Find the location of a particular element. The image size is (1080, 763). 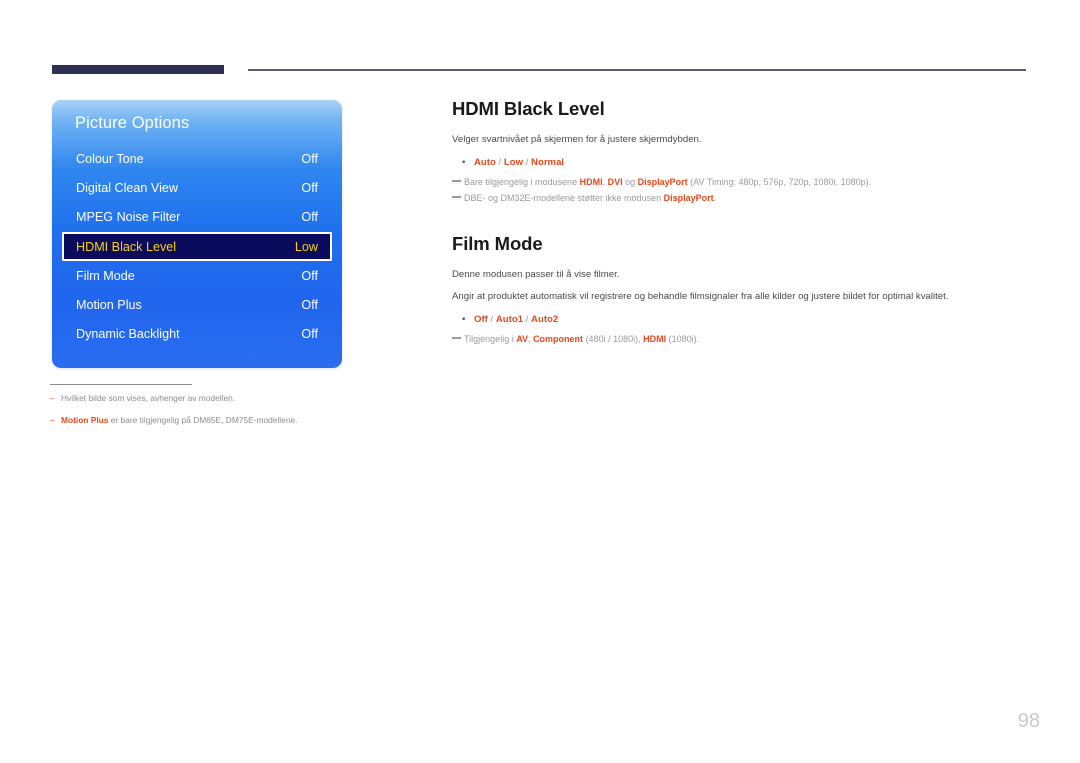

header-rule-line is located at coordinates (637, 70).